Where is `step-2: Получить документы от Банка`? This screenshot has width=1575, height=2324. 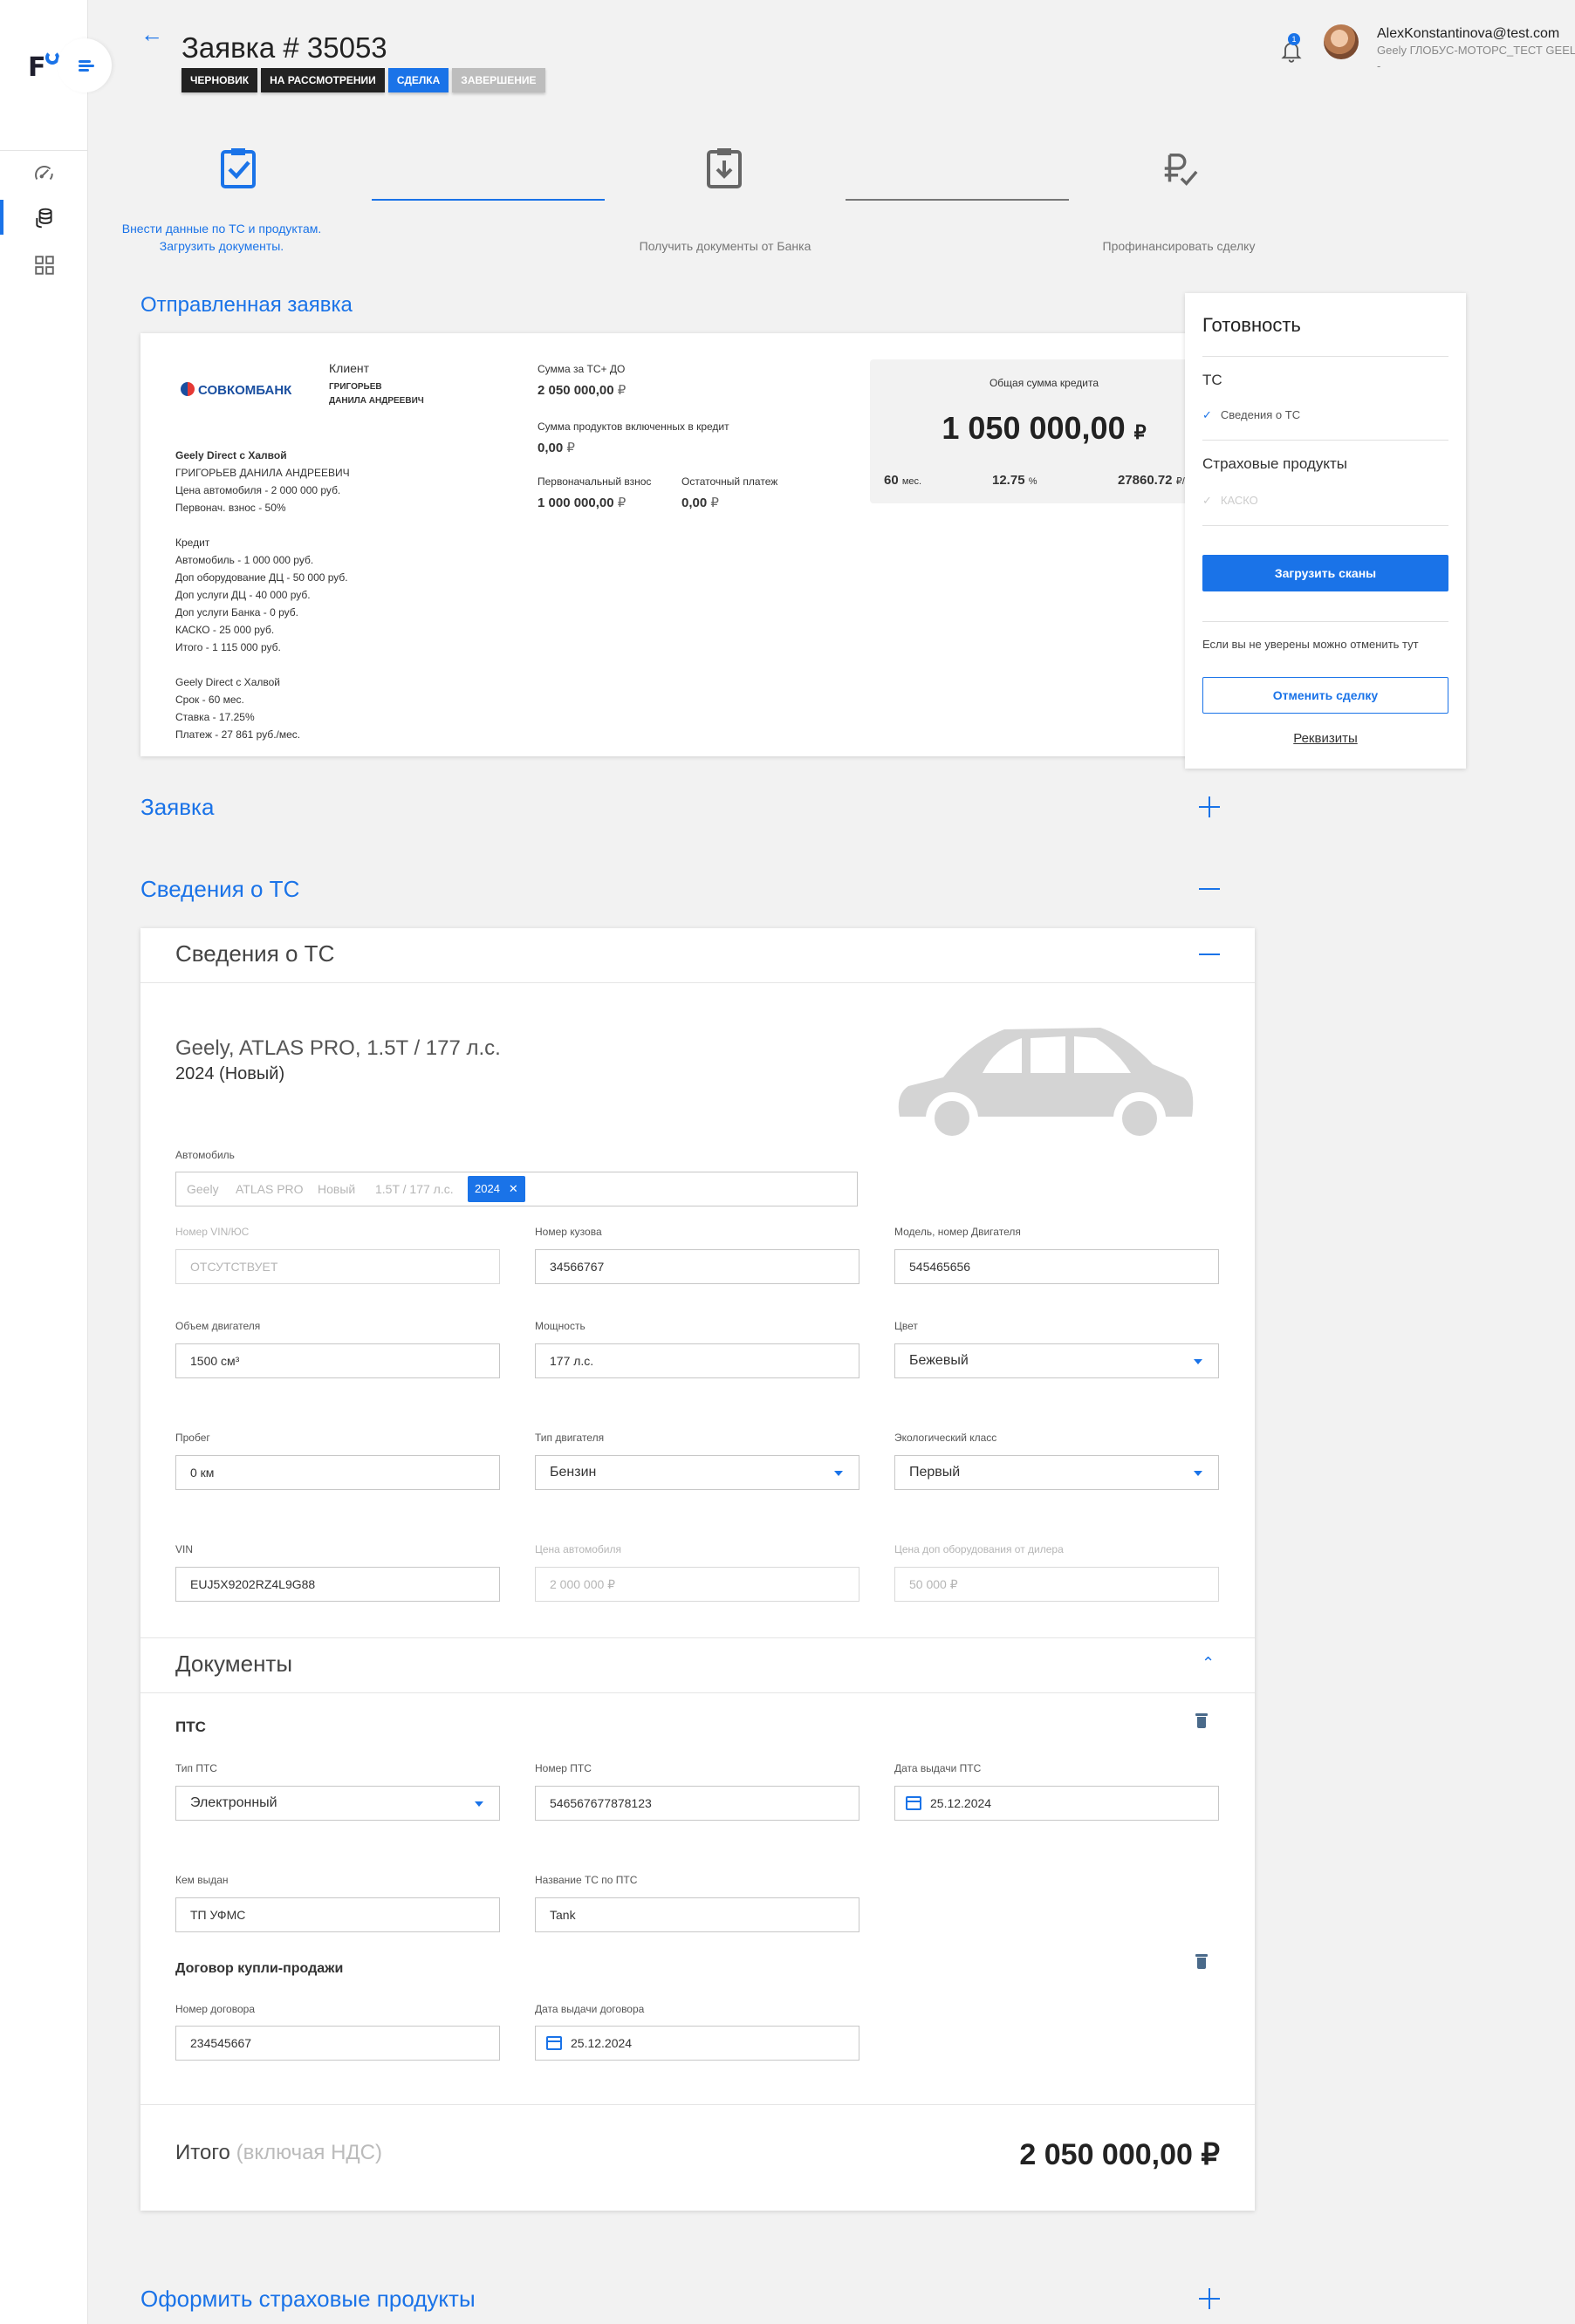 step-2: Получить документы от Банка is located at coordinates (725, 246).